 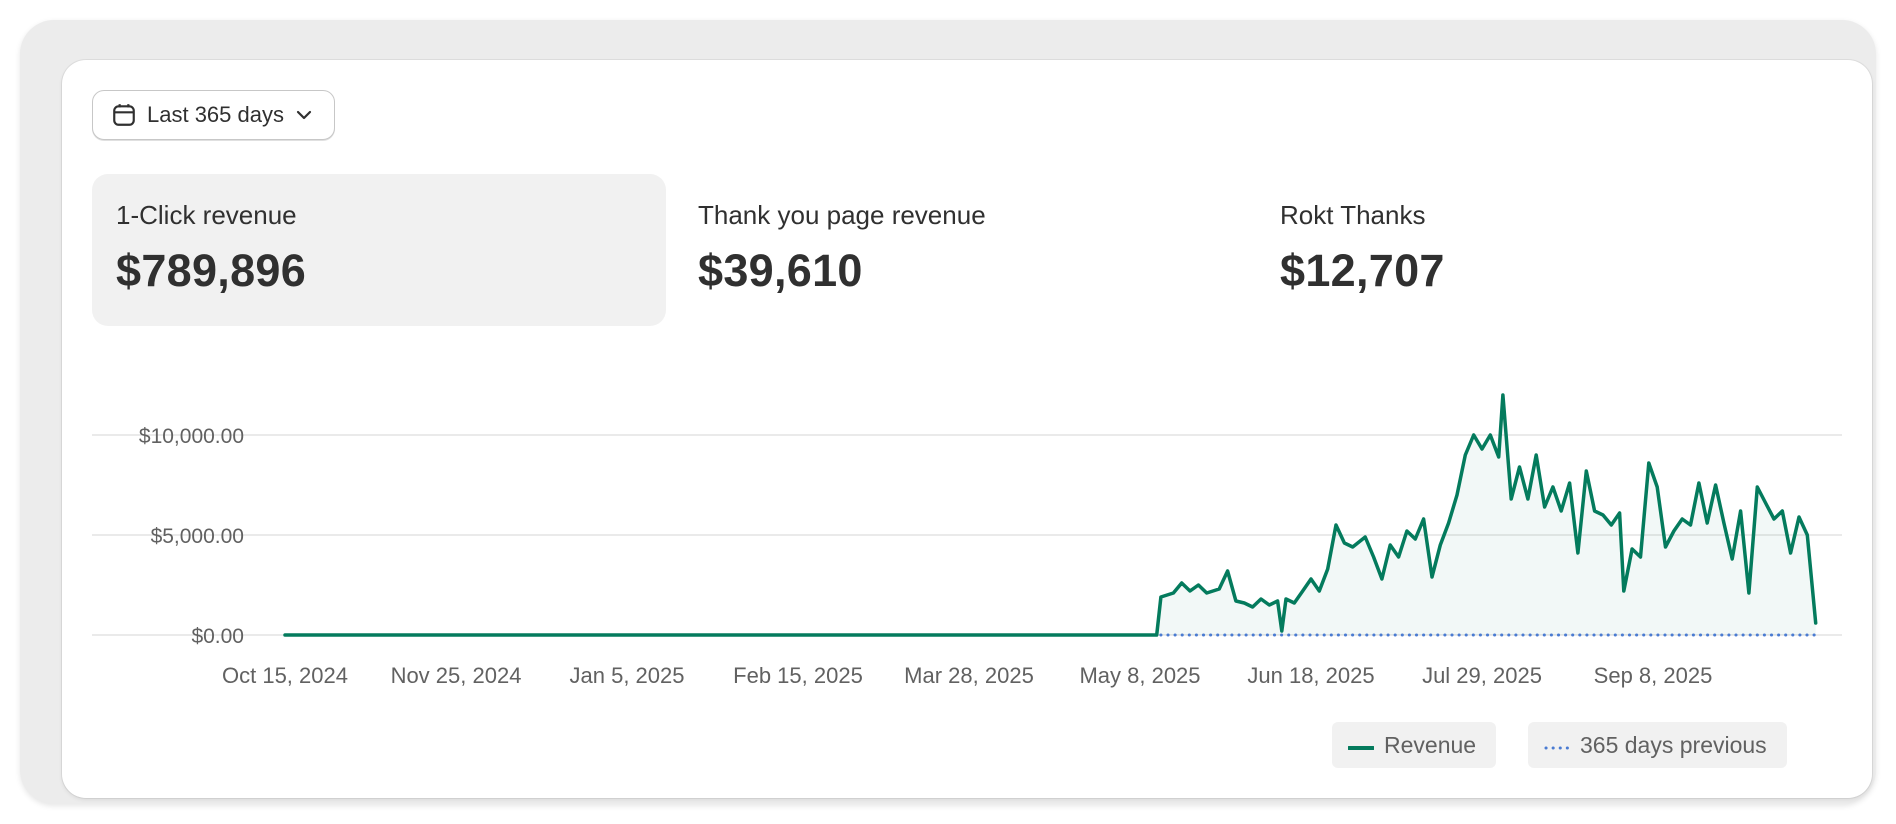 I want to click on x-tick-label: Mar 28, 2025, so click(x=969, y=675).